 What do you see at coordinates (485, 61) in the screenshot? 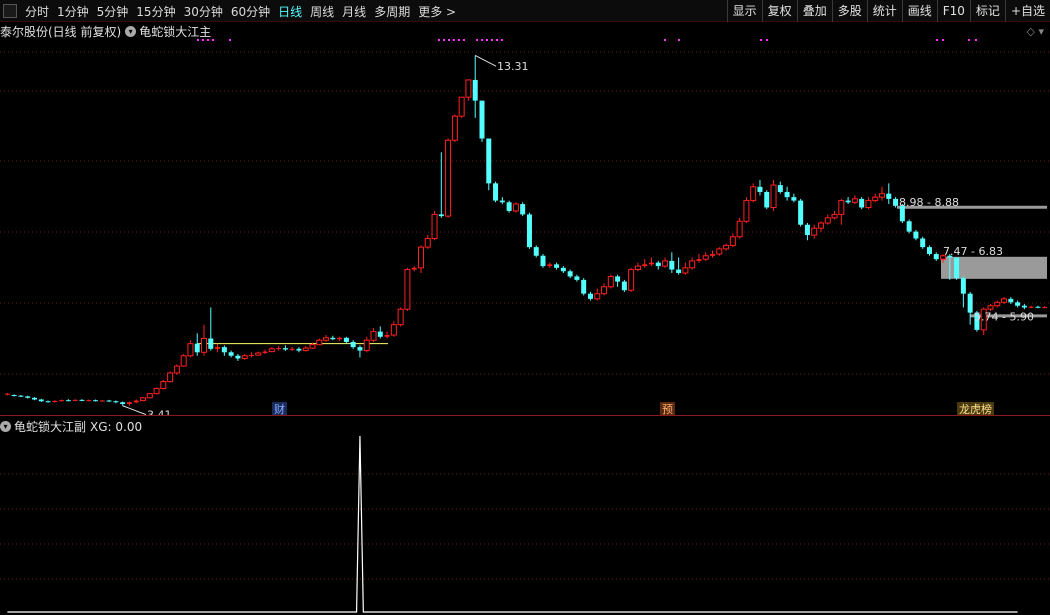
I see `high-pointer` at bounding box center [485, 61].